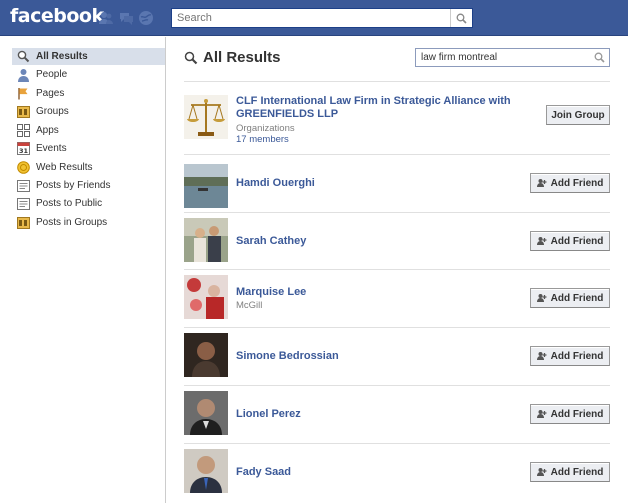 This screenshot has height=503, width=628. I want to click on global-search-button, so click(461, 18).